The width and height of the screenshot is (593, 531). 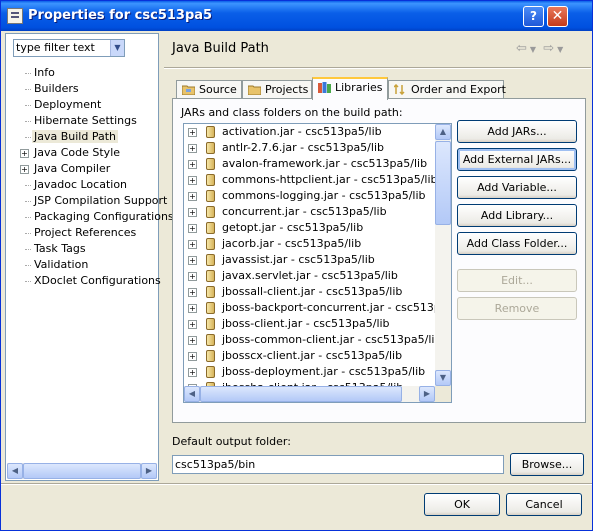 What do you see at coordinates (104, 216) in the screenshot?
I see `nav-item-label: Packaging Configurations` at bounding box center [104, 216].